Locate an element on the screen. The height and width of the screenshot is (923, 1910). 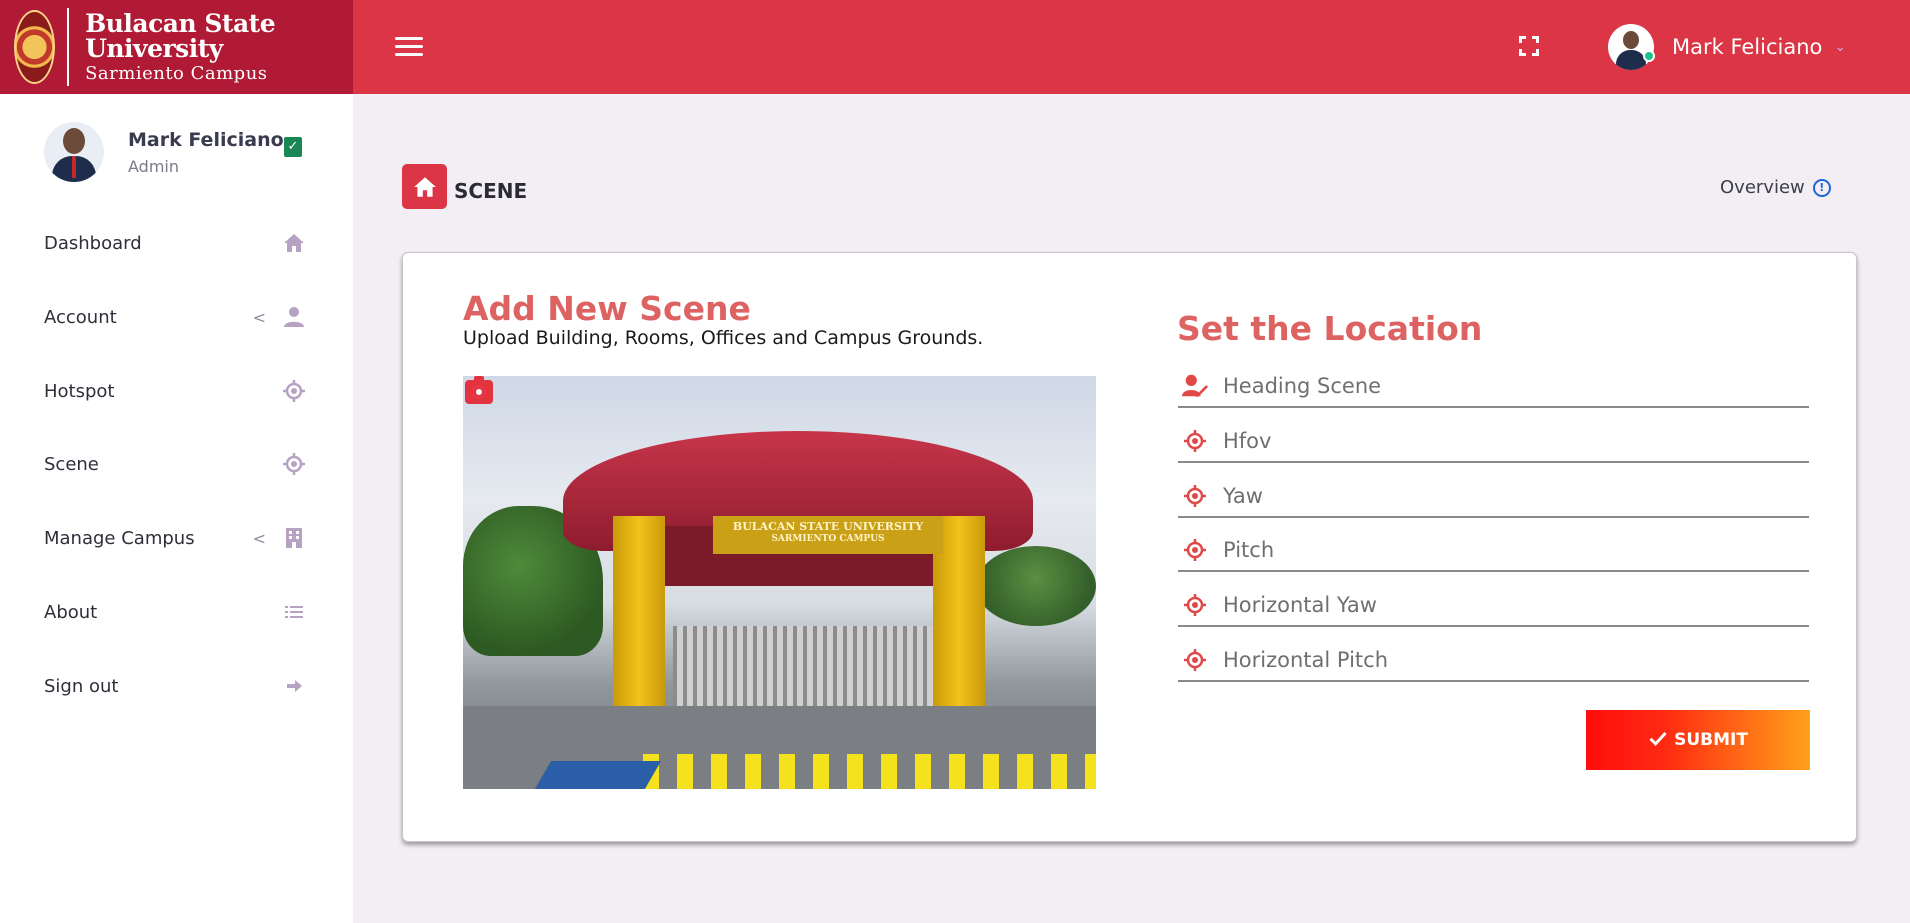
pitch-field is located at coordinates (1493, 551).